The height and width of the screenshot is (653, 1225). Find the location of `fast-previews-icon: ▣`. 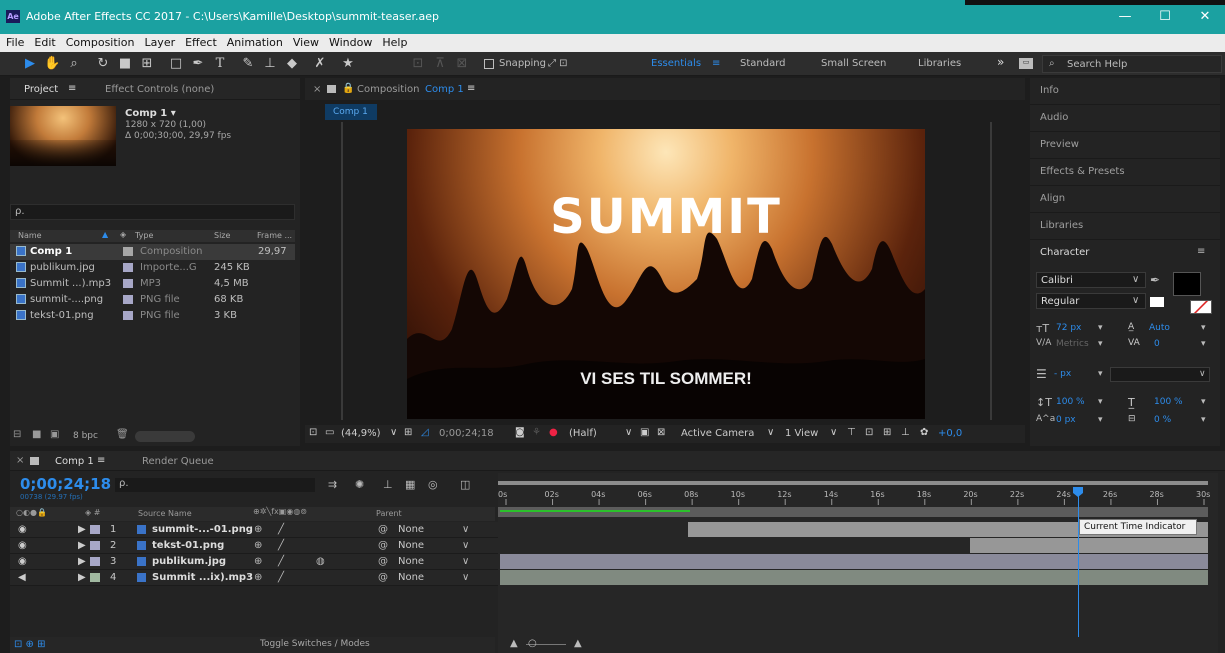

fast-previews-icon: ▣ is located at coordinates (644, 432).